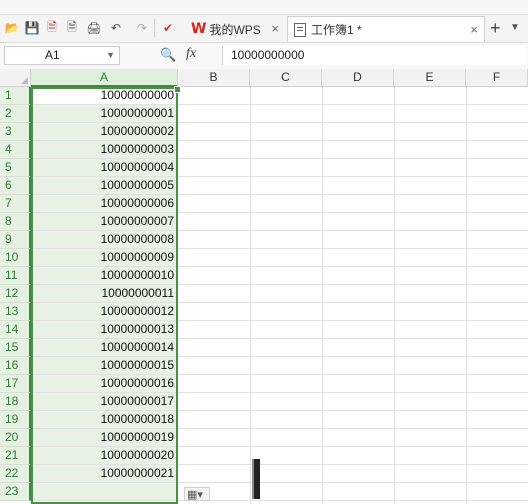  What do you see at coordinates (104, 455) in the screenshot?
I see `cell-a21: 10000000020` at bounding box center [104, 455].